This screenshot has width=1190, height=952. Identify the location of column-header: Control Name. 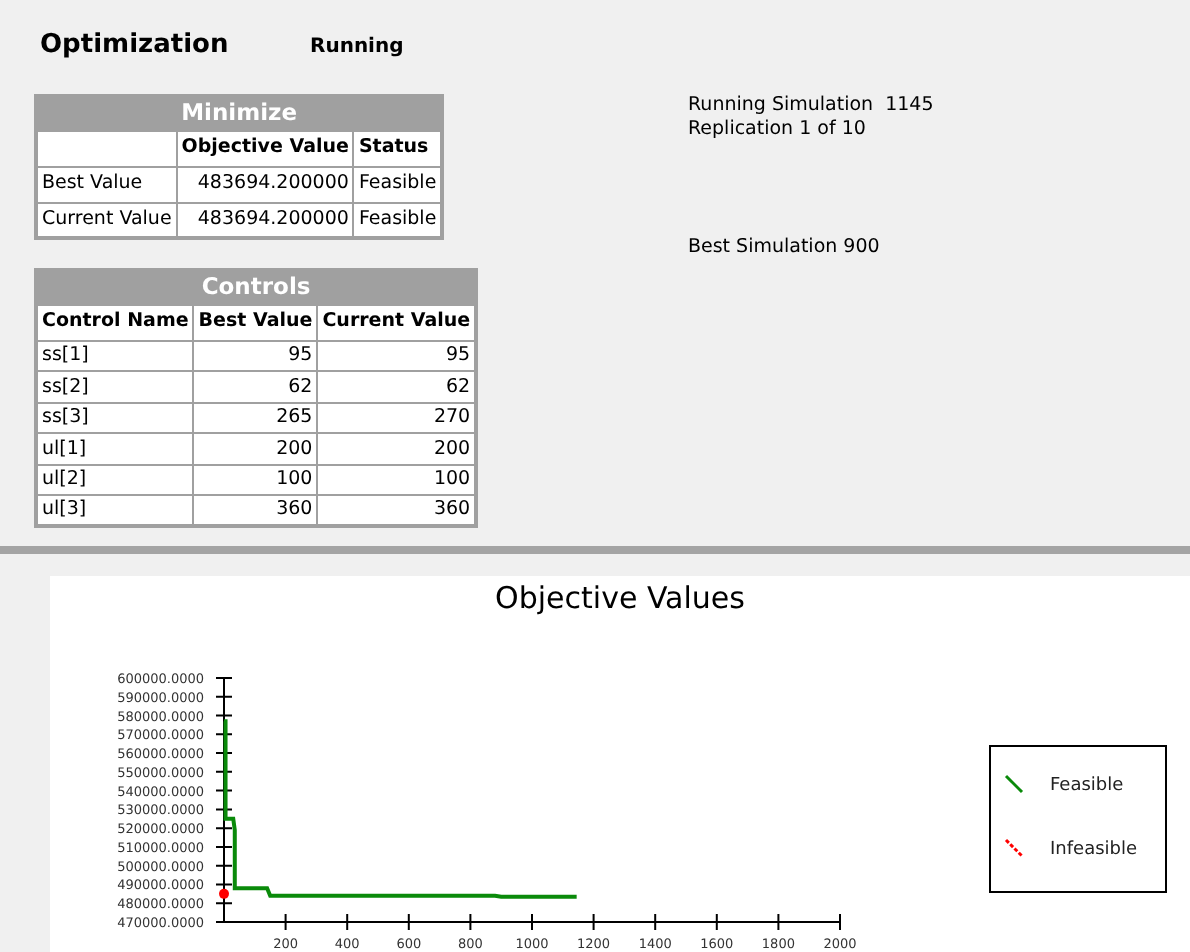
(115, 322).